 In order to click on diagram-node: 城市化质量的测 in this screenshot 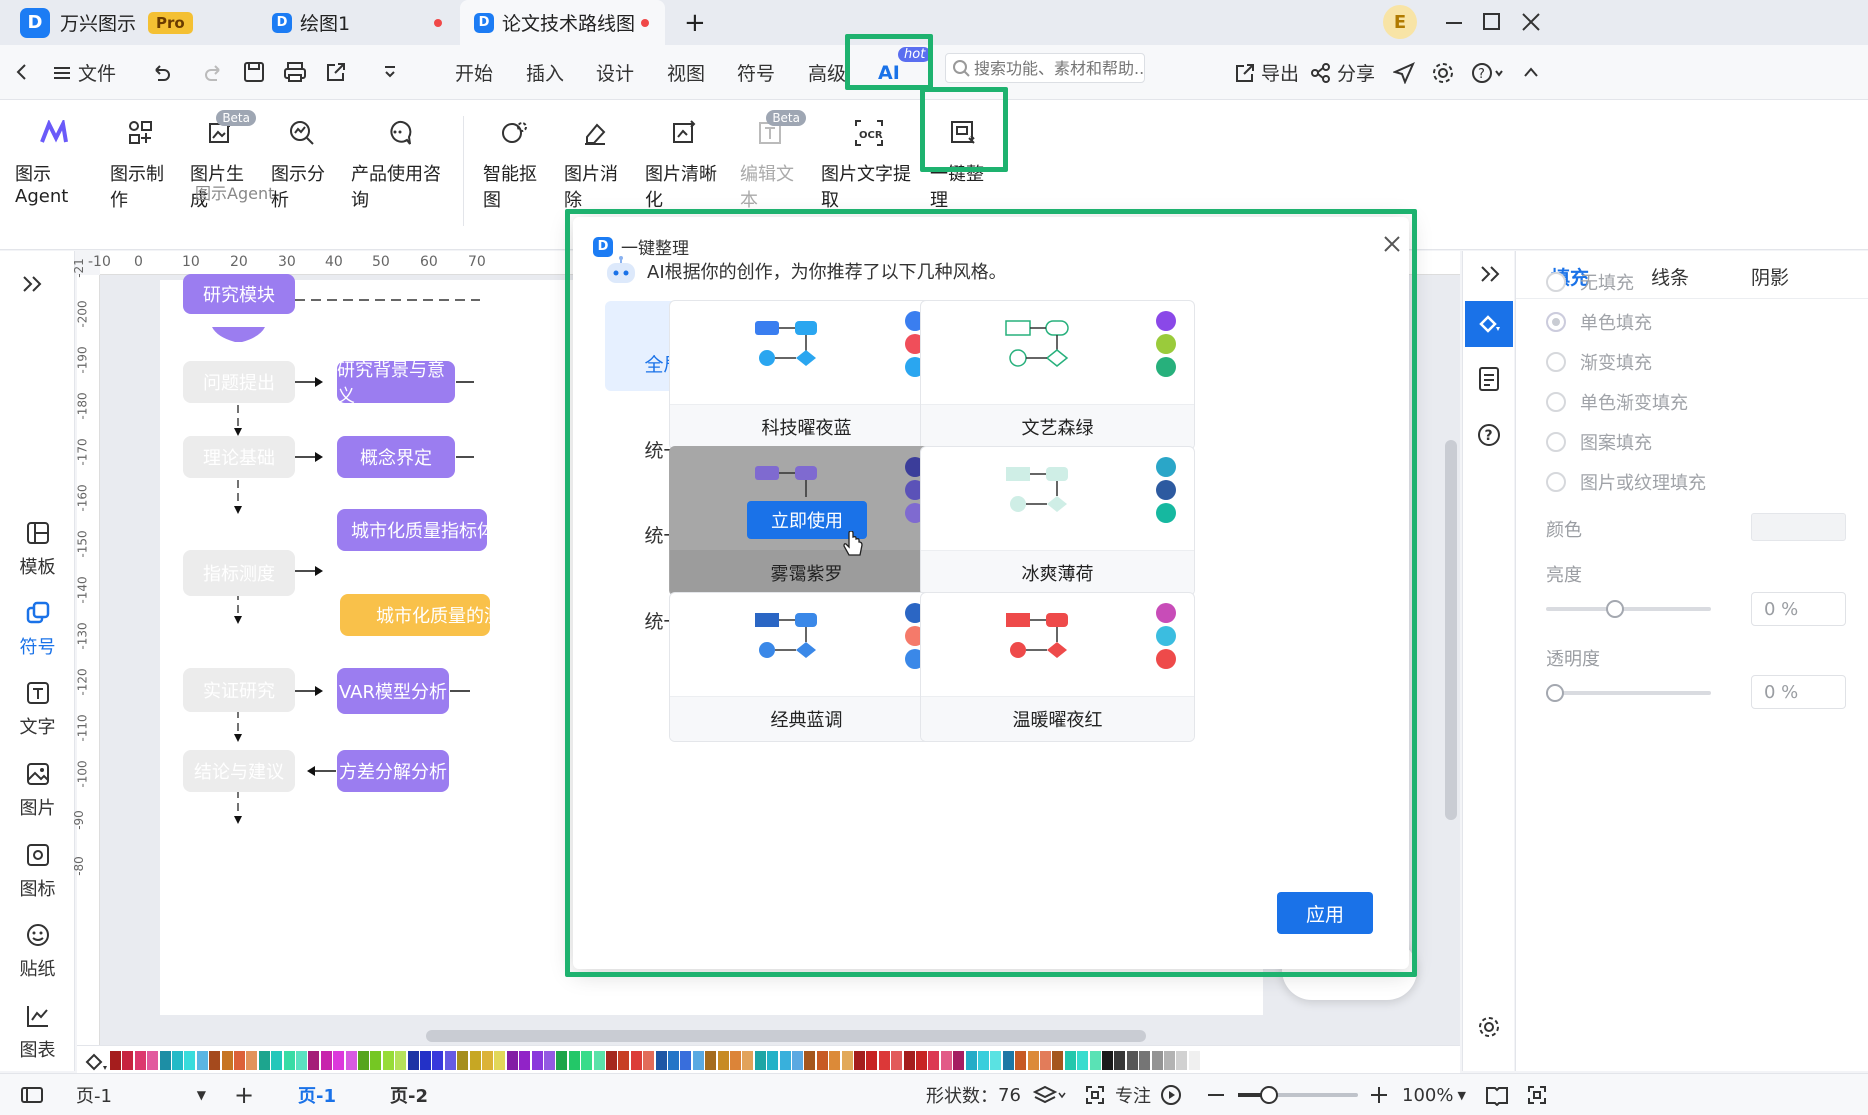, I will do `click(415, 615)`.